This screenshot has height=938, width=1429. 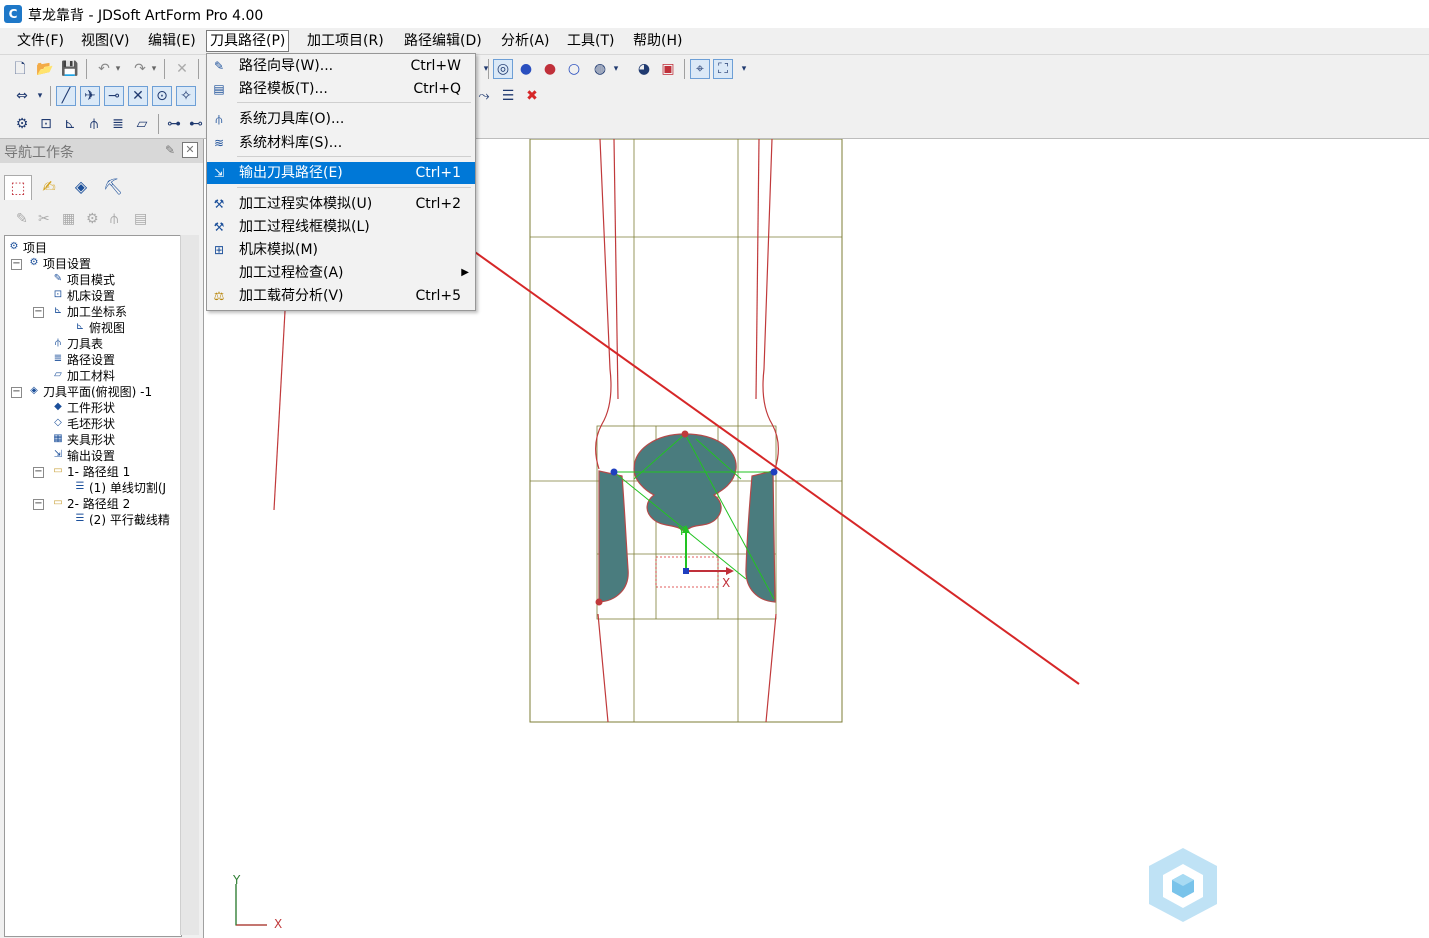 I want to click on artform-logo-icon: C, so click(x=13, y=14).